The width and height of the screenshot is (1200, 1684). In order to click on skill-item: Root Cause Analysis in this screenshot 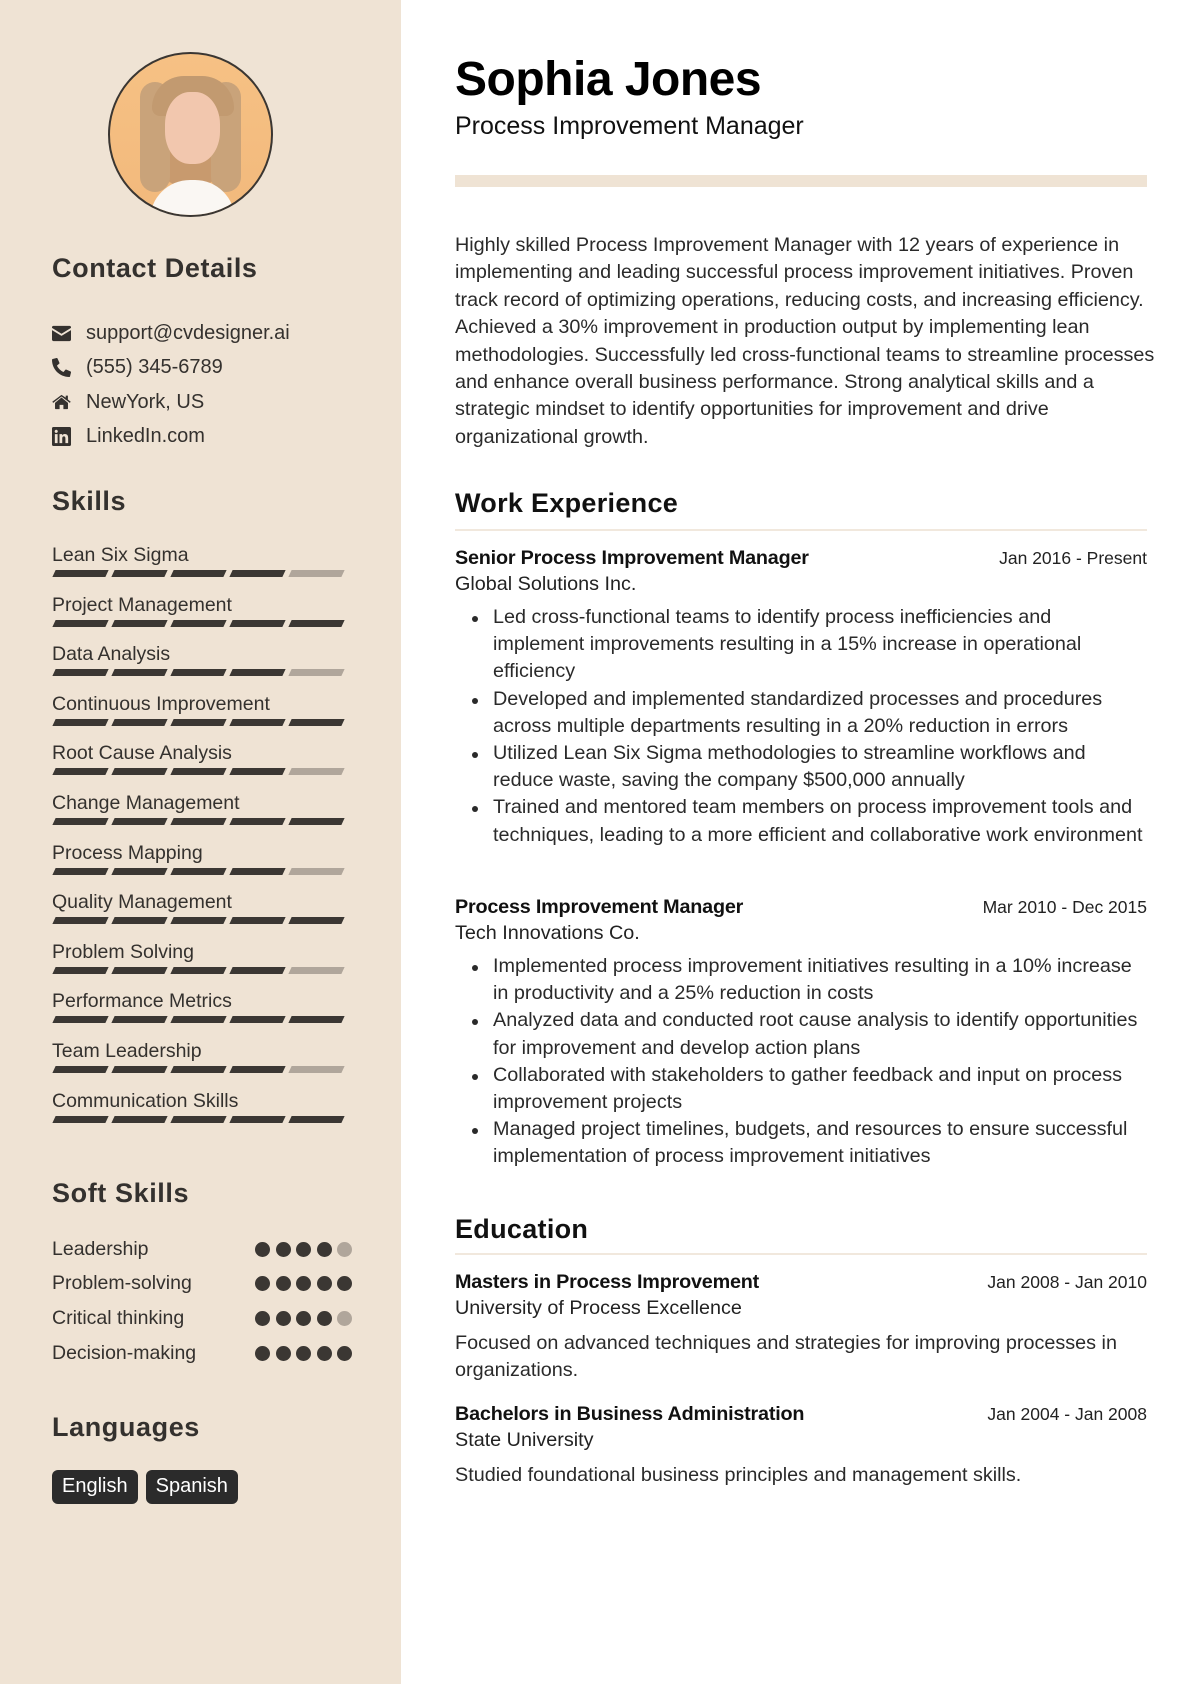, I will do `click(202, 765)`.